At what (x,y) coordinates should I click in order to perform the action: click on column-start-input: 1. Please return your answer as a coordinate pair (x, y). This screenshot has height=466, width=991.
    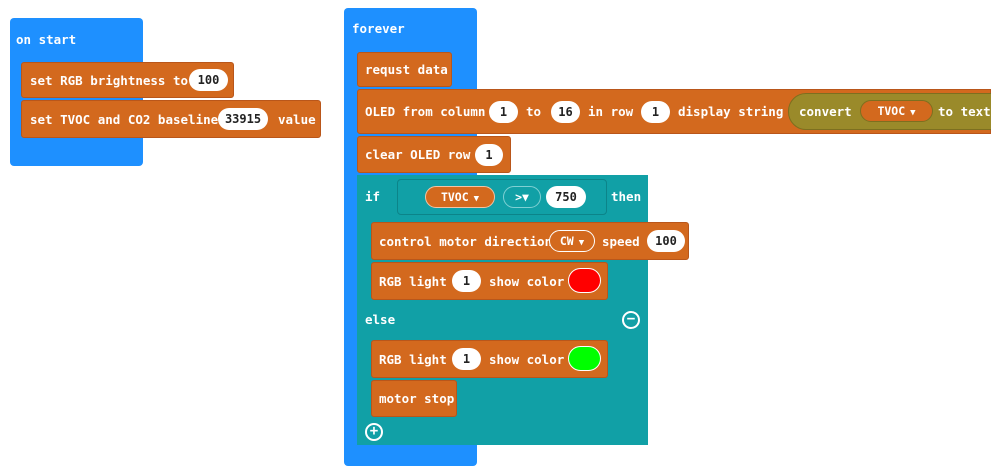
    Looking at the image, I should click on (503, 112).